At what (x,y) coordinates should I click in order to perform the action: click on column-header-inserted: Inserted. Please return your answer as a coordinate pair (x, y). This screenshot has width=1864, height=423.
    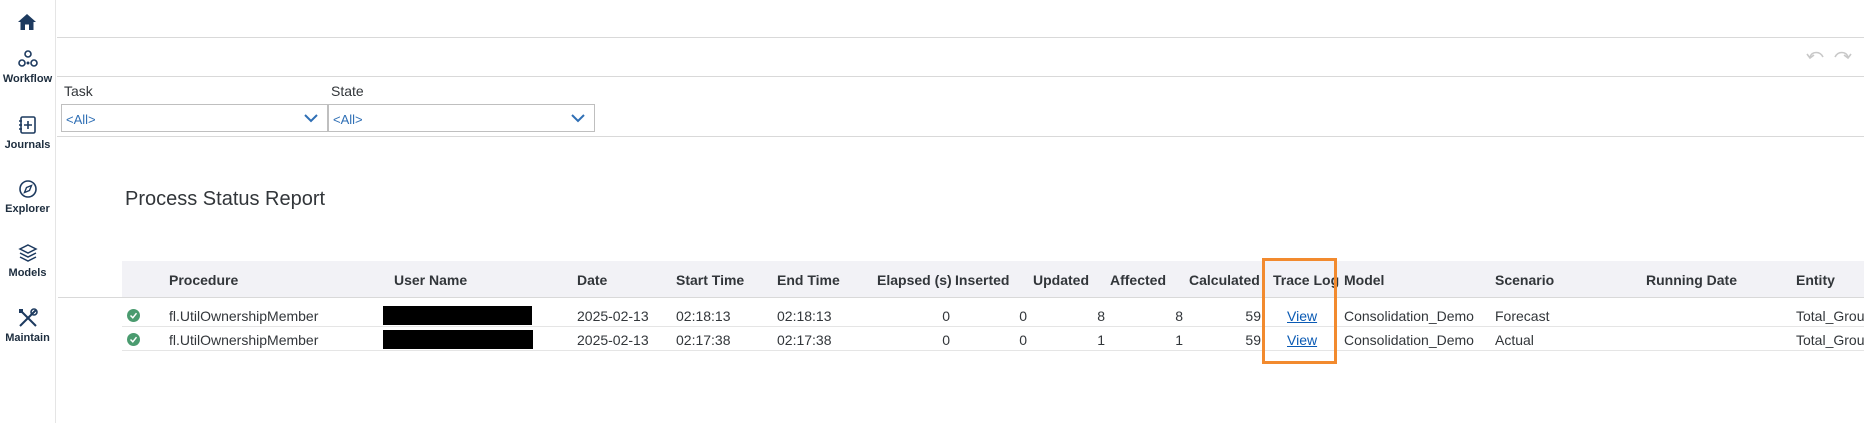
    Looking at the image, I should click on (982, 280).